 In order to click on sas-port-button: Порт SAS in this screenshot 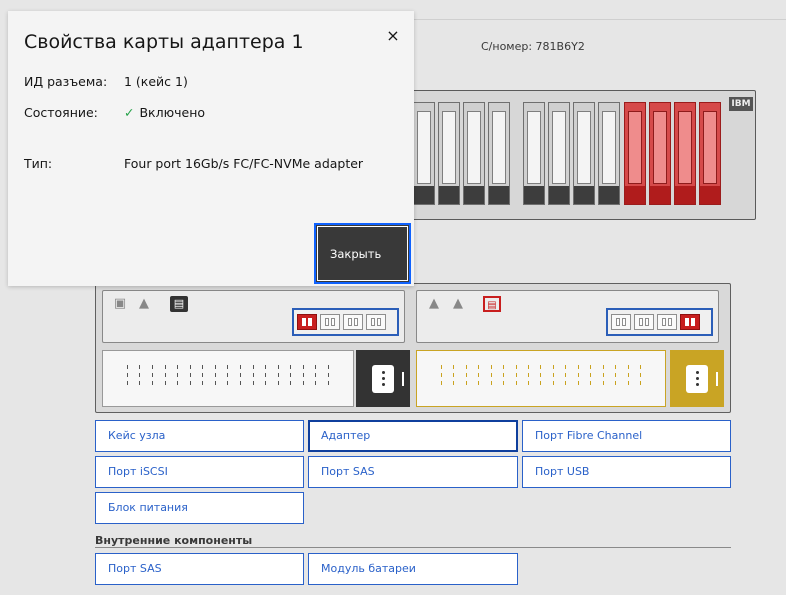, I will do `click(413, 472)`.